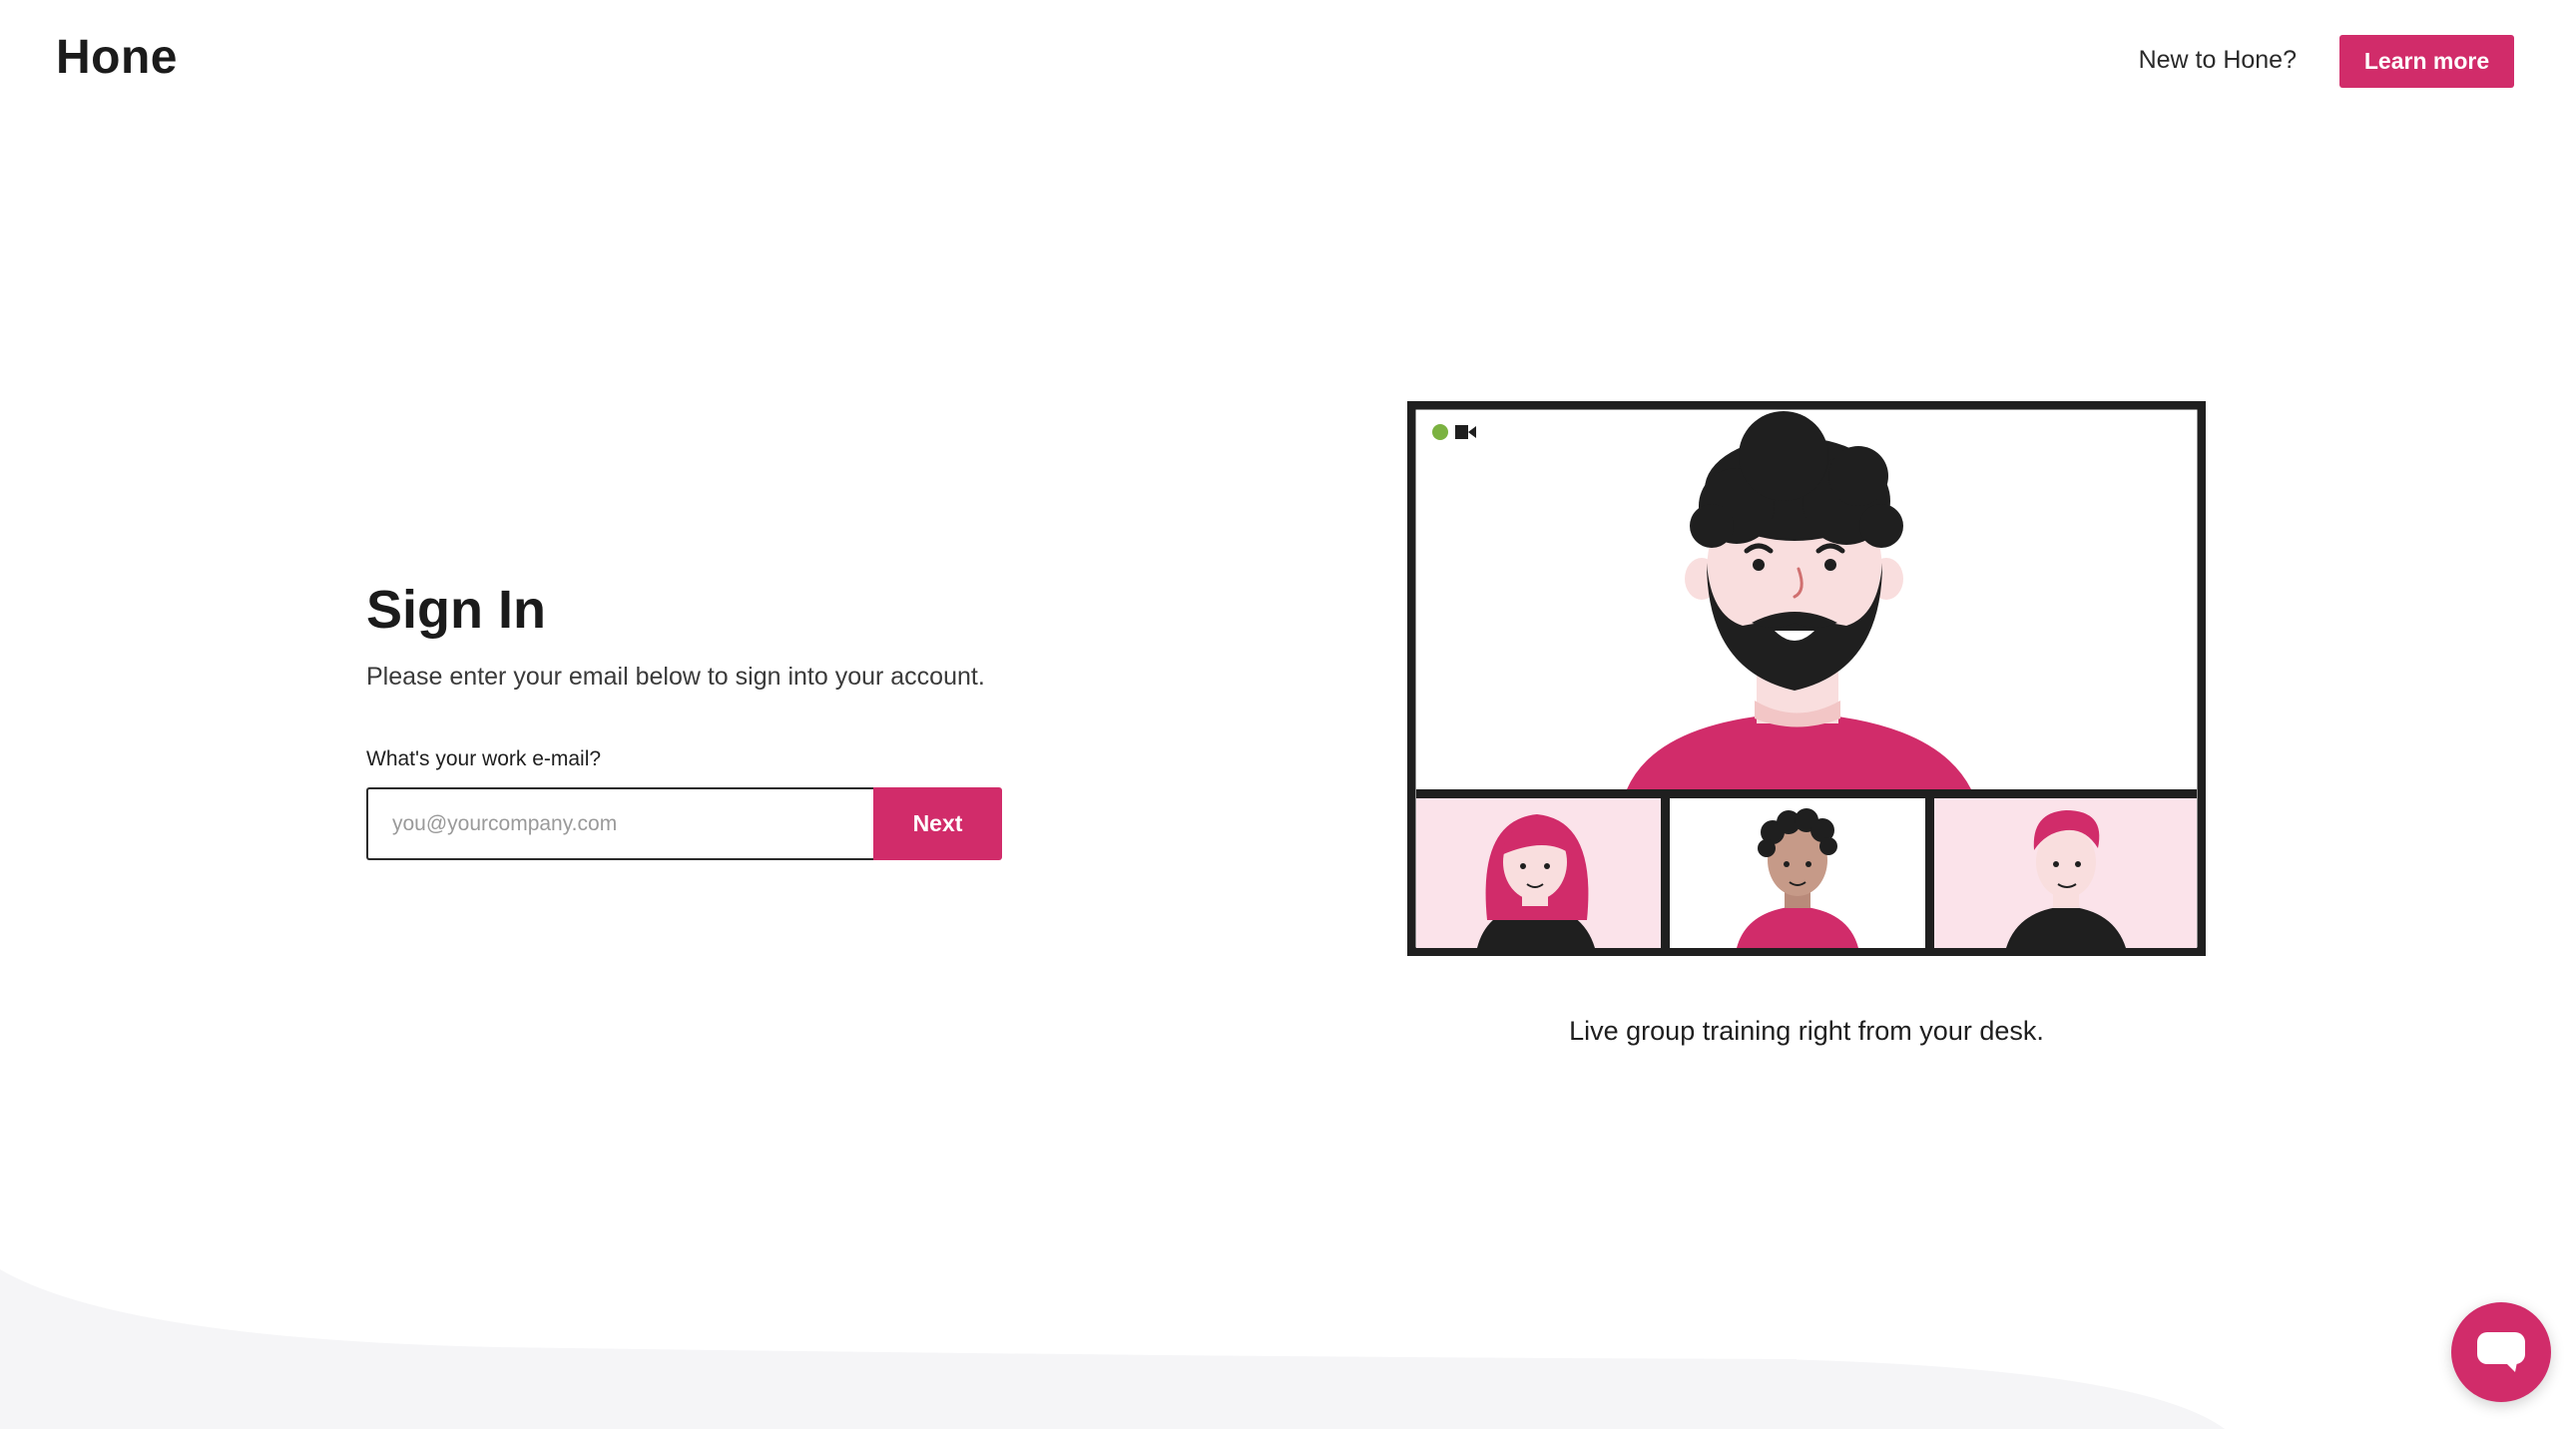 Image resolution: width=2576 pixels, height=1429 pixels. Describe the element at coordinates (1288, 1349) in the screenshot. I see `footer-wave` at that location.